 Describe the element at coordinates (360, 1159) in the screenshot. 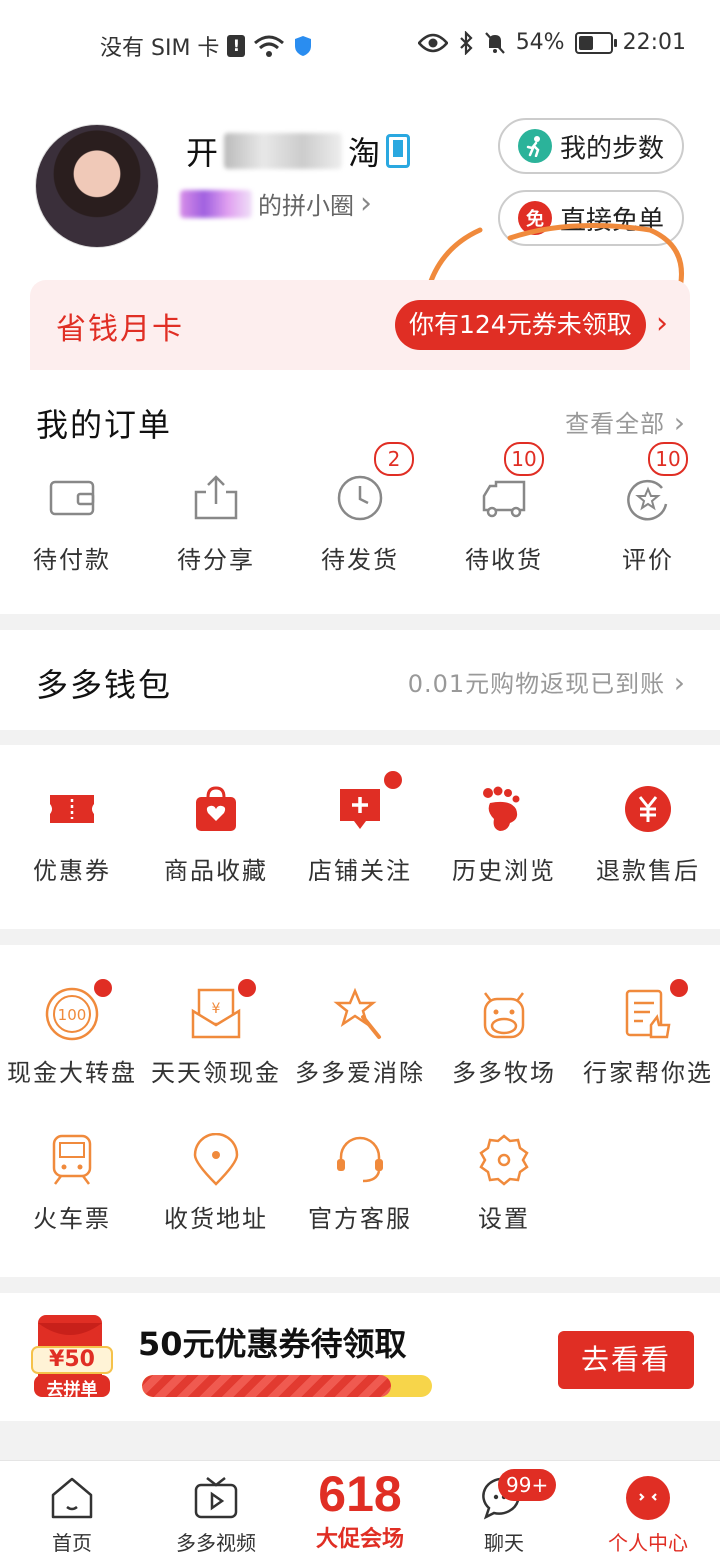

I see `headset-icon` at that location.